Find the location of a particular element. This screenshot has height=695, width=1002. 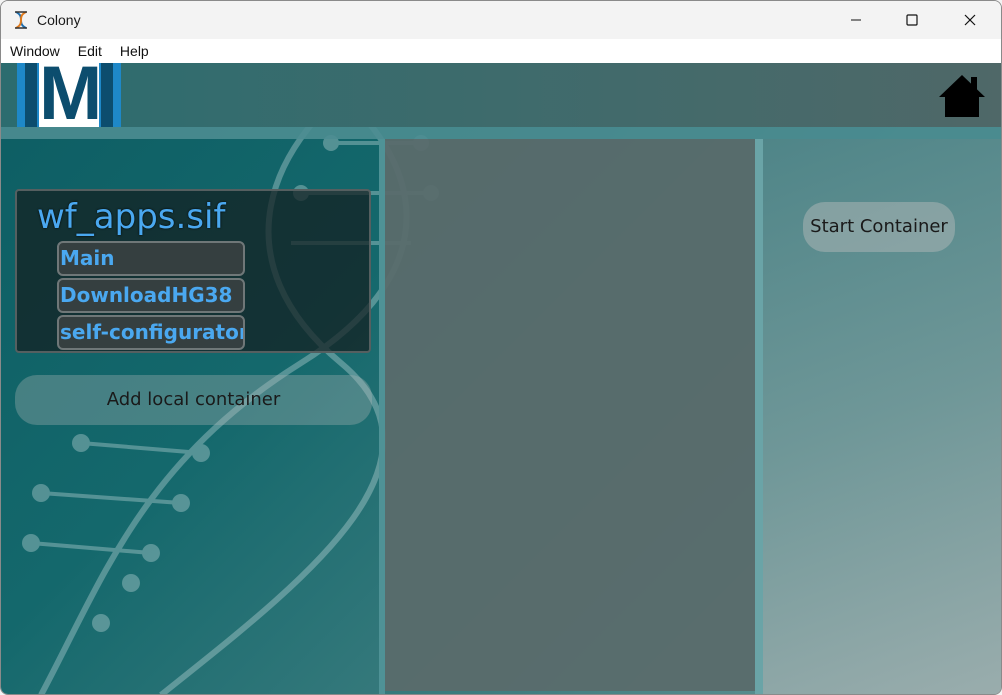

menu-help: Help is located at coordinates (134, 51).